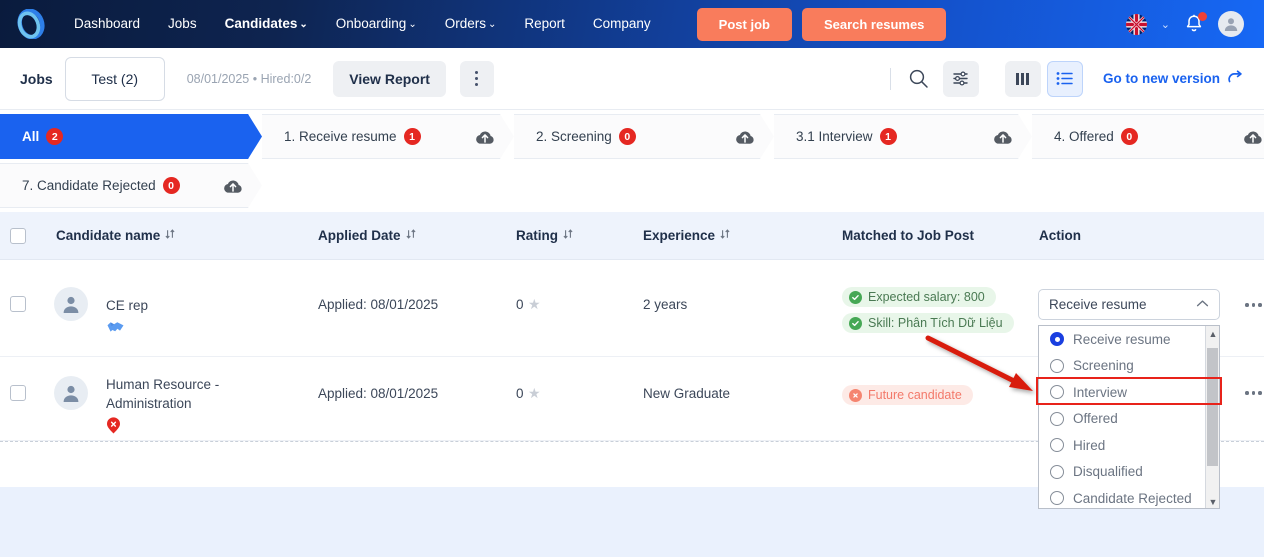 The image size is (1264, 557). Describe the element at coordinates (1212, 407) in the screenshot. I see `dropdown-scrollbar-thumb` at that location.